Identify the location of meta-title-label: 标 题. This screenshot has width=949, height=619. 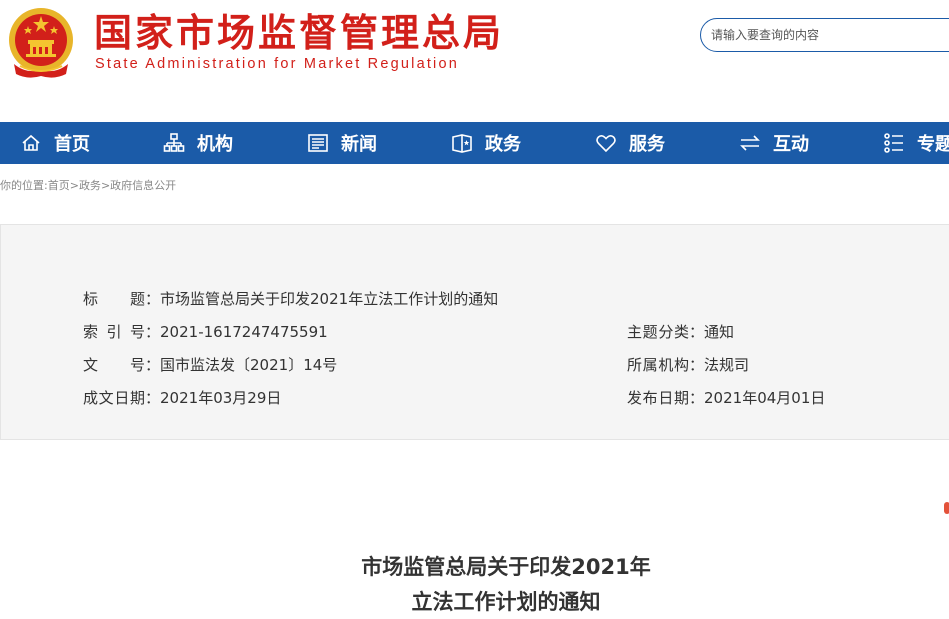
(114, 299).